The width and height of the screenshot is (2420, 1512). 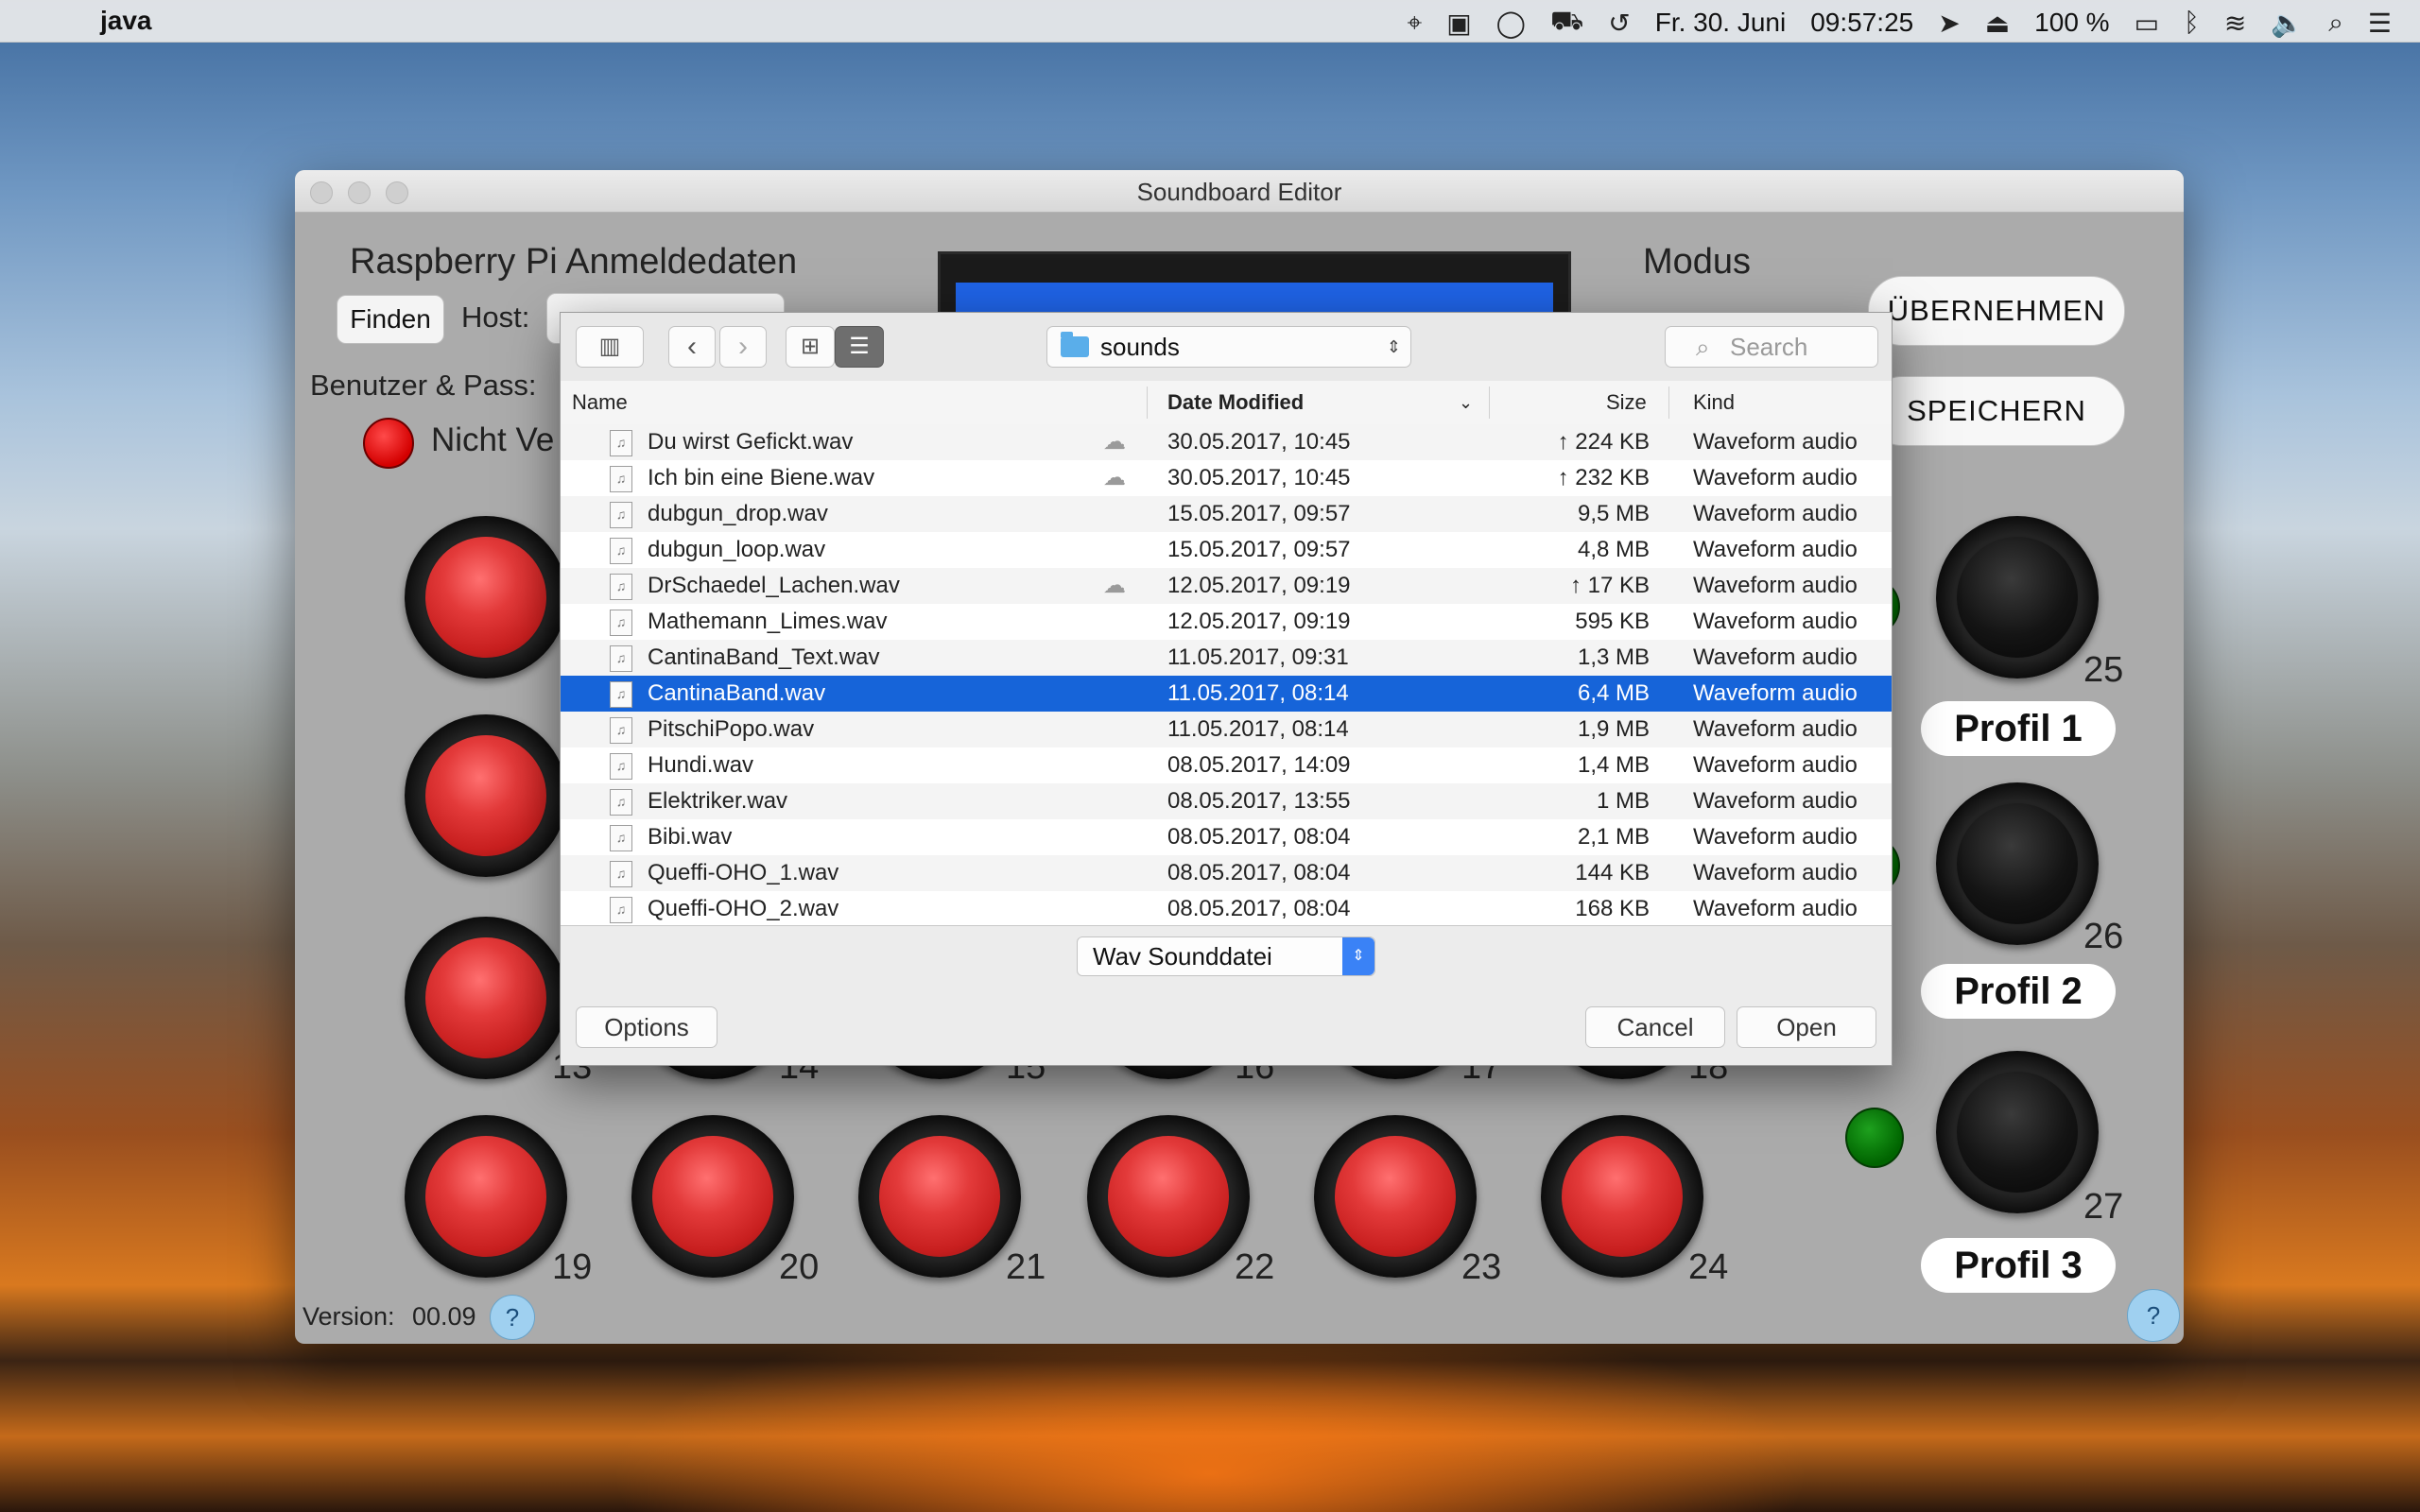 I want to click on open-button: Open, so click(x=1807, y=1027).